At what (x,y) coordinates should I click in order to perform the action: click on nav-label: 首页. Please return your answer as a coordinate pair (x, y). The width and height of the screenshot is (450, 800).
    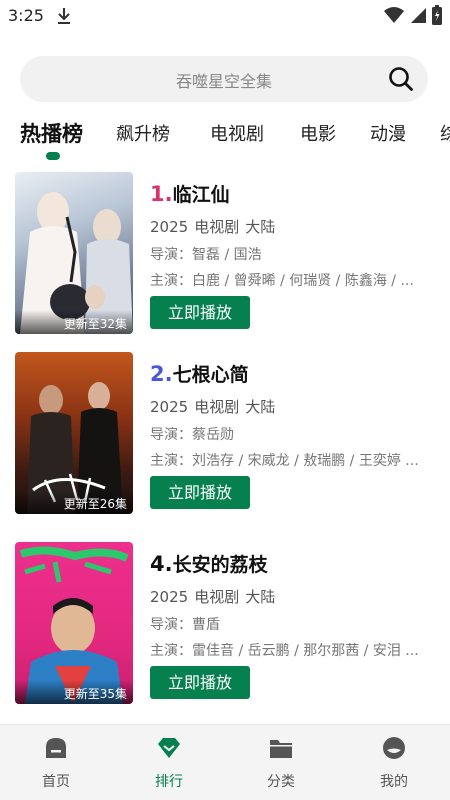
    Looking at the image, I should click on (56, 782).